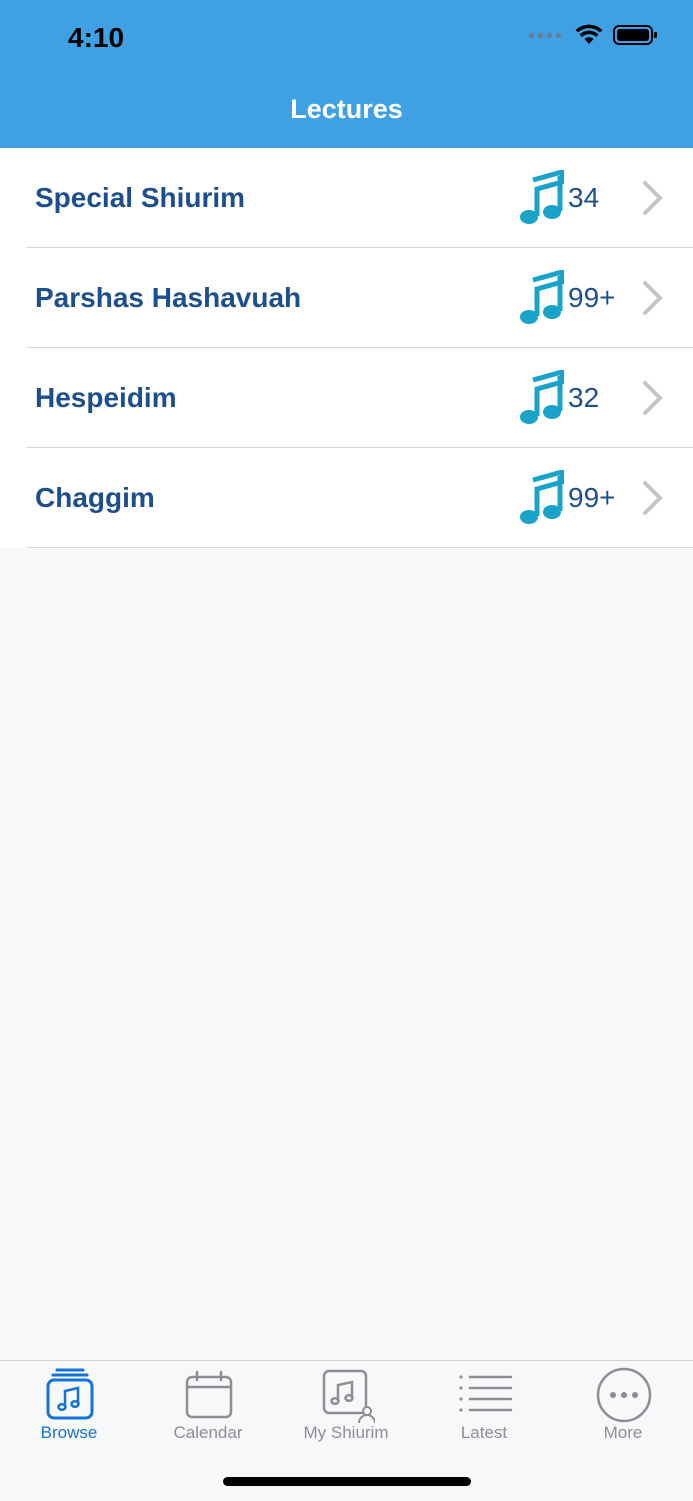 The height and width of the screenshot is (1501, 693). Describe the element at coordinates (209, 1394) in the screenshot. I see `calendar-icon` at that location.